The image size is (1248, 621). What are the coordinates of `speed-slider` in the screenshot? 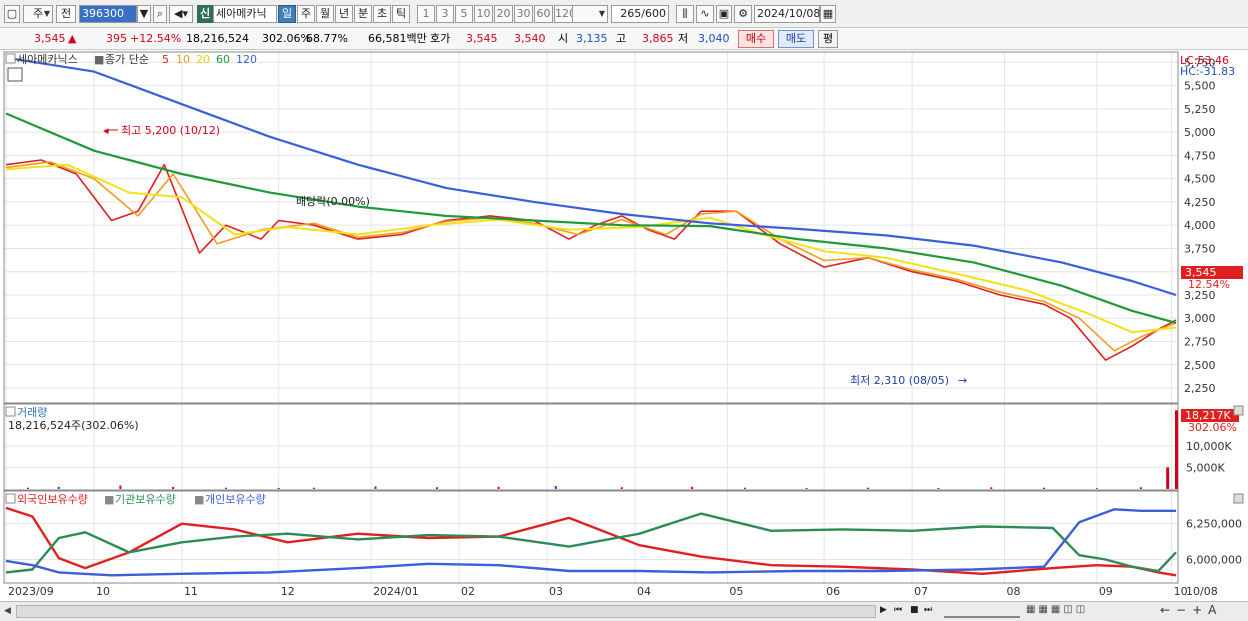 It's located at (982, 611).